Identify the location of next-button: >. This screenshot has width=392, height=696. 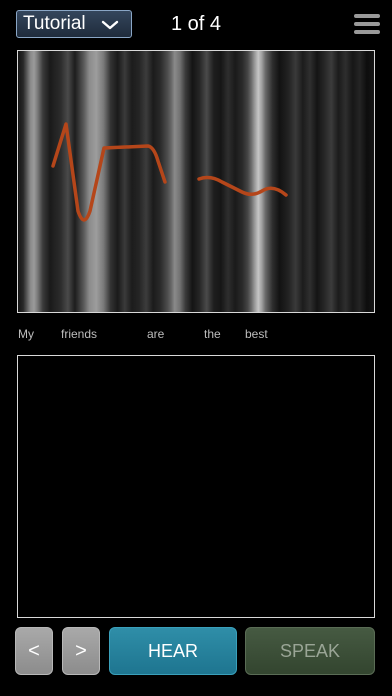
(81, 651).